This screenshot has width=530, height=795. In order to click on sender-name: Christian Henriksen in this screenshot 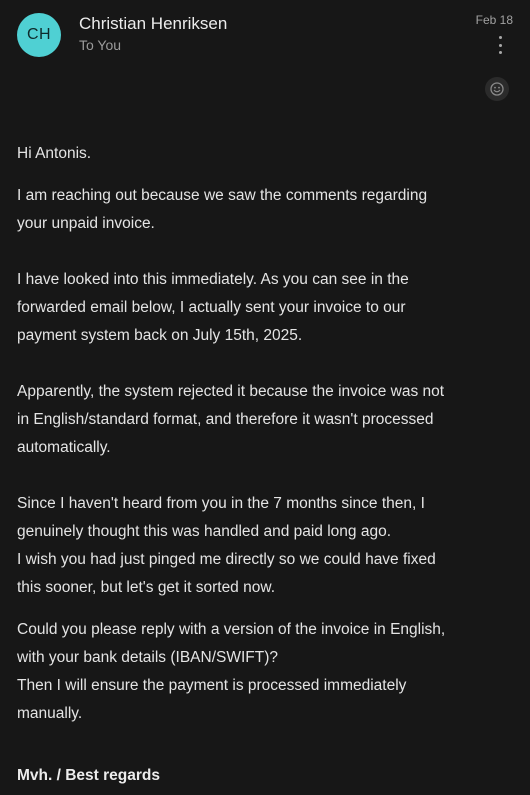, I will do `click(153, 24)`.